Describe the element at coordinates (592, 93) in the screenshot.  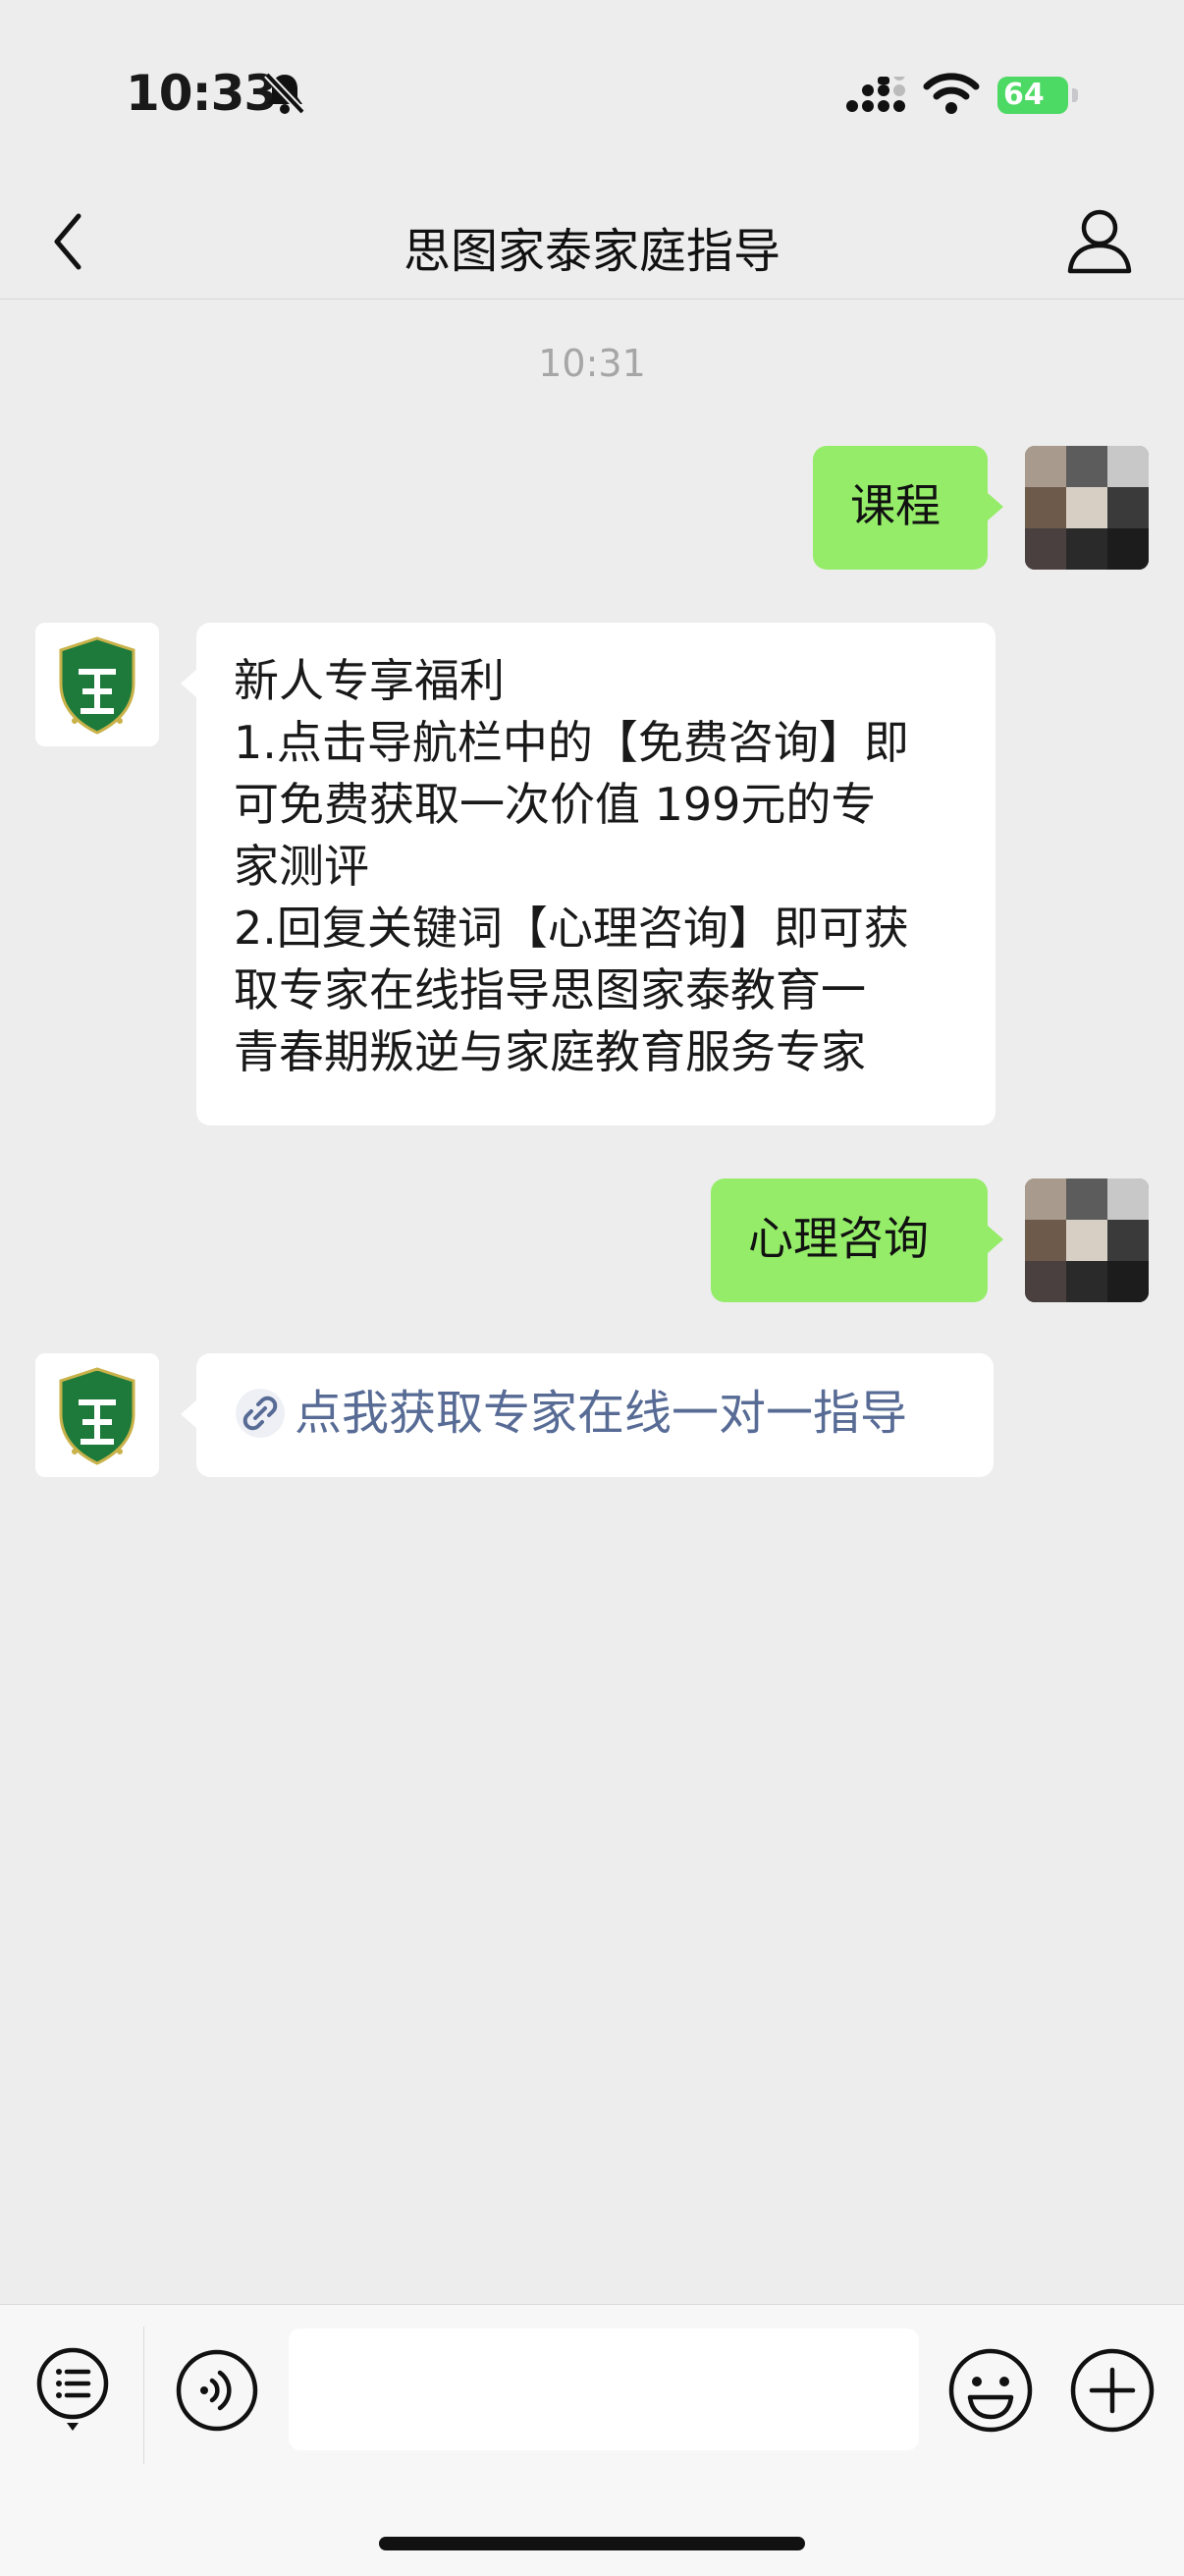
I see `status-bar: 10:33 64` at that location.